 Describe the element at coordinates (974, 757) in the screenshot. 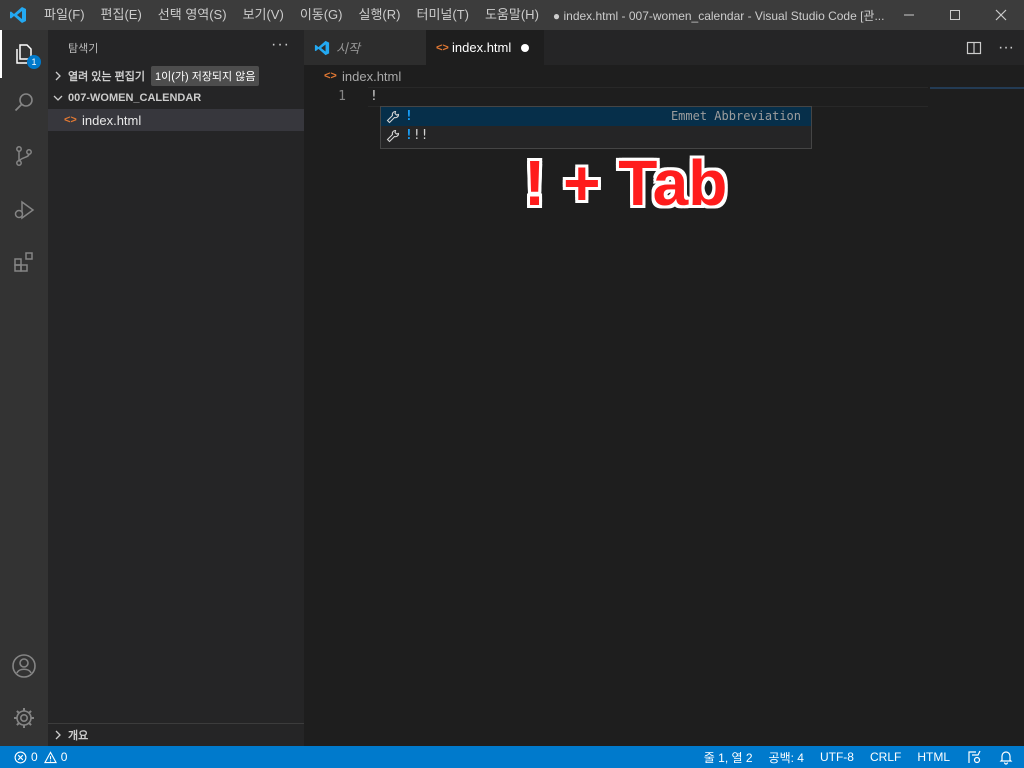

I see `feedback-icon` at that location.